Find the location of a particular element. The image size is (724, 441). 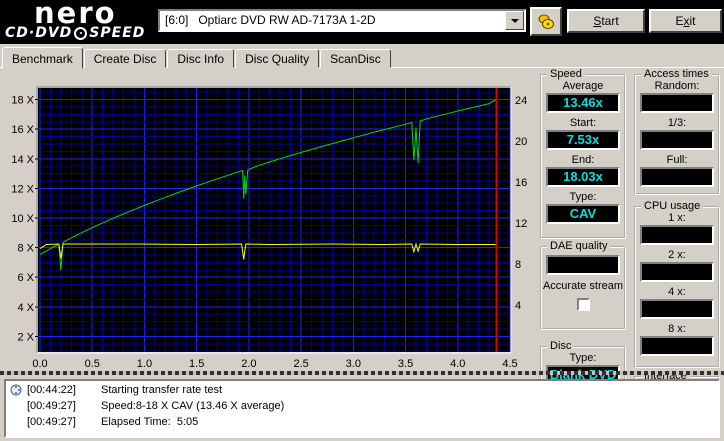

cpu-2x-label: 2 x: is located at coordinates (677, 255).